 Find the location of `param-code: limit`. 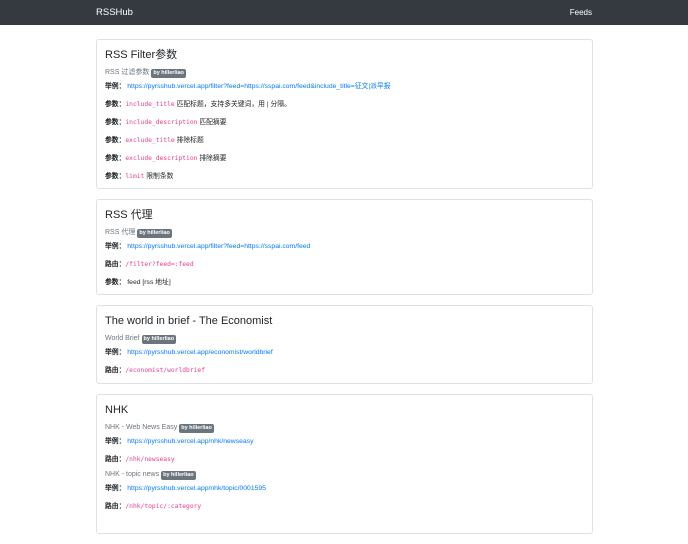

param-code: limit is located at coordinates (135, 176).